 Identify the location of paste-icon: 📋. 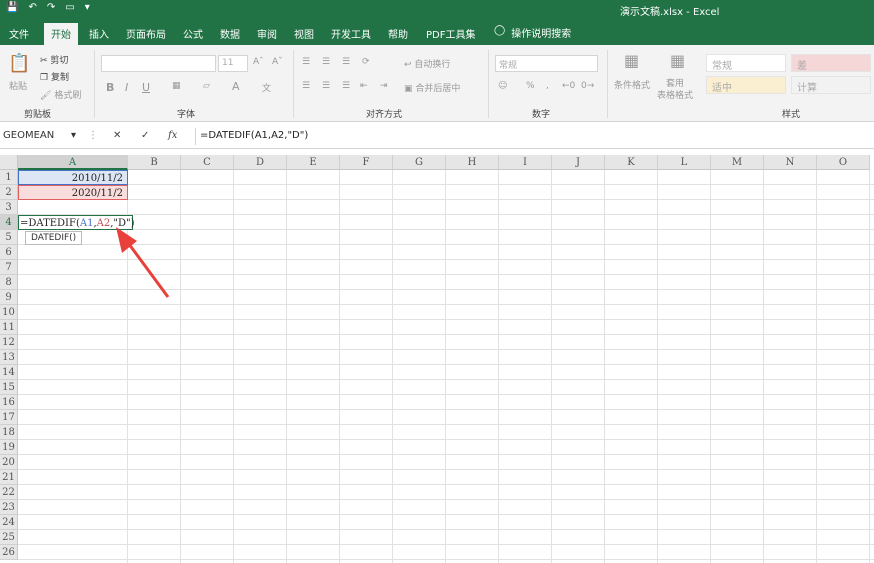
(19, 63).